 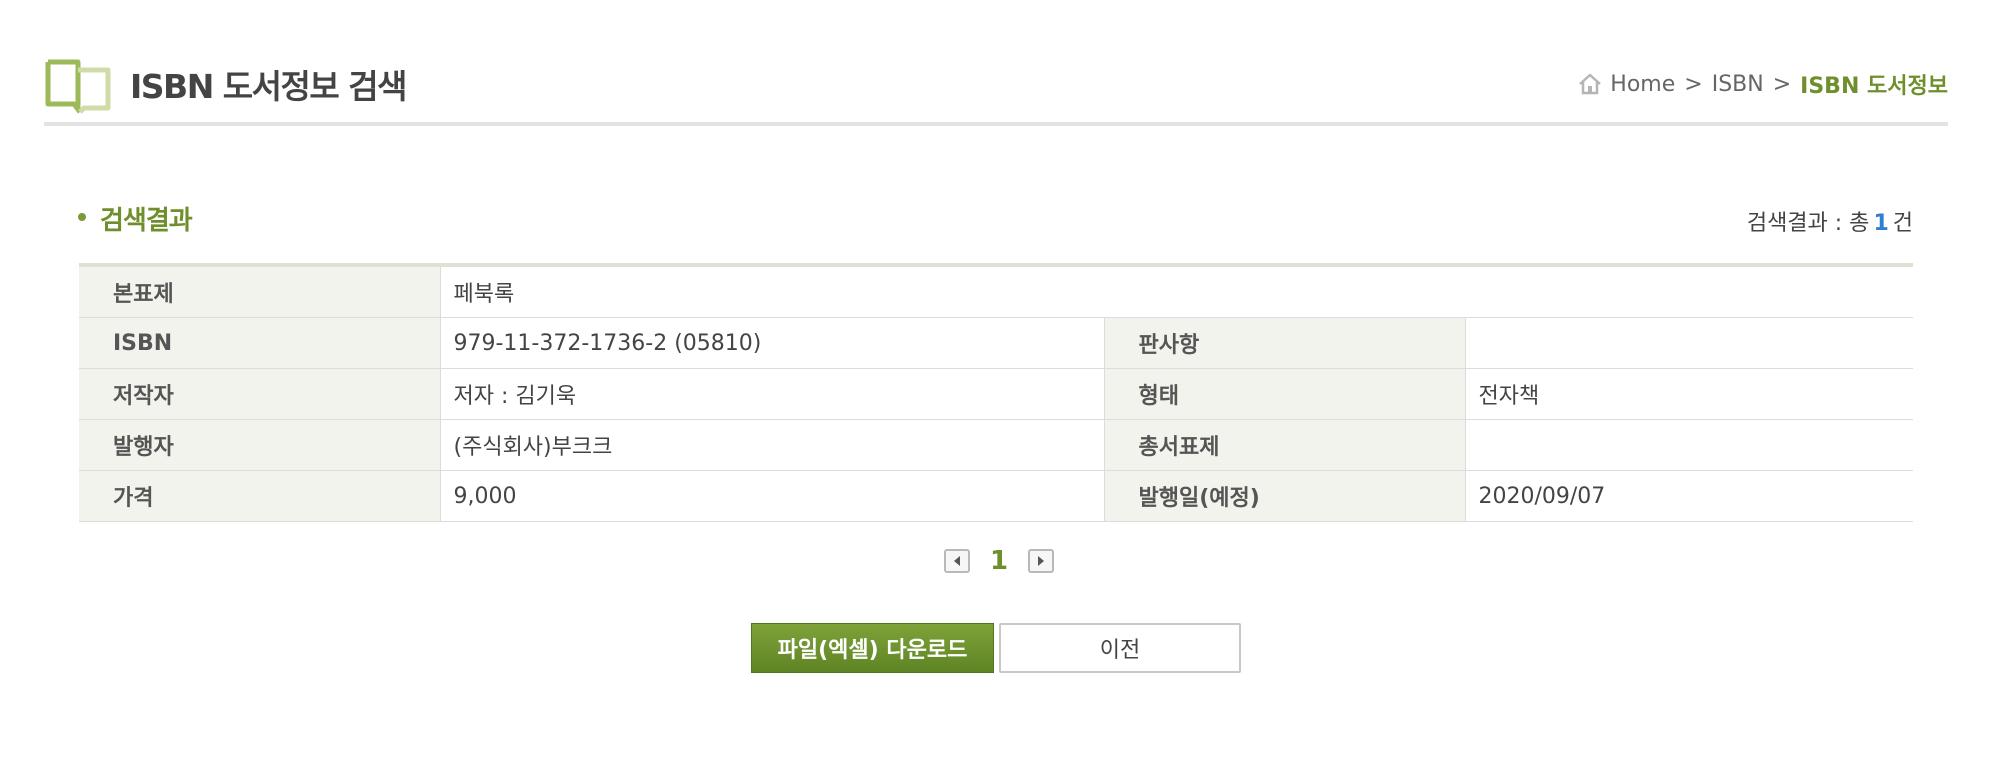 I want to click on breadcrumb-home-link: Home, so click(x=1642, y=84).